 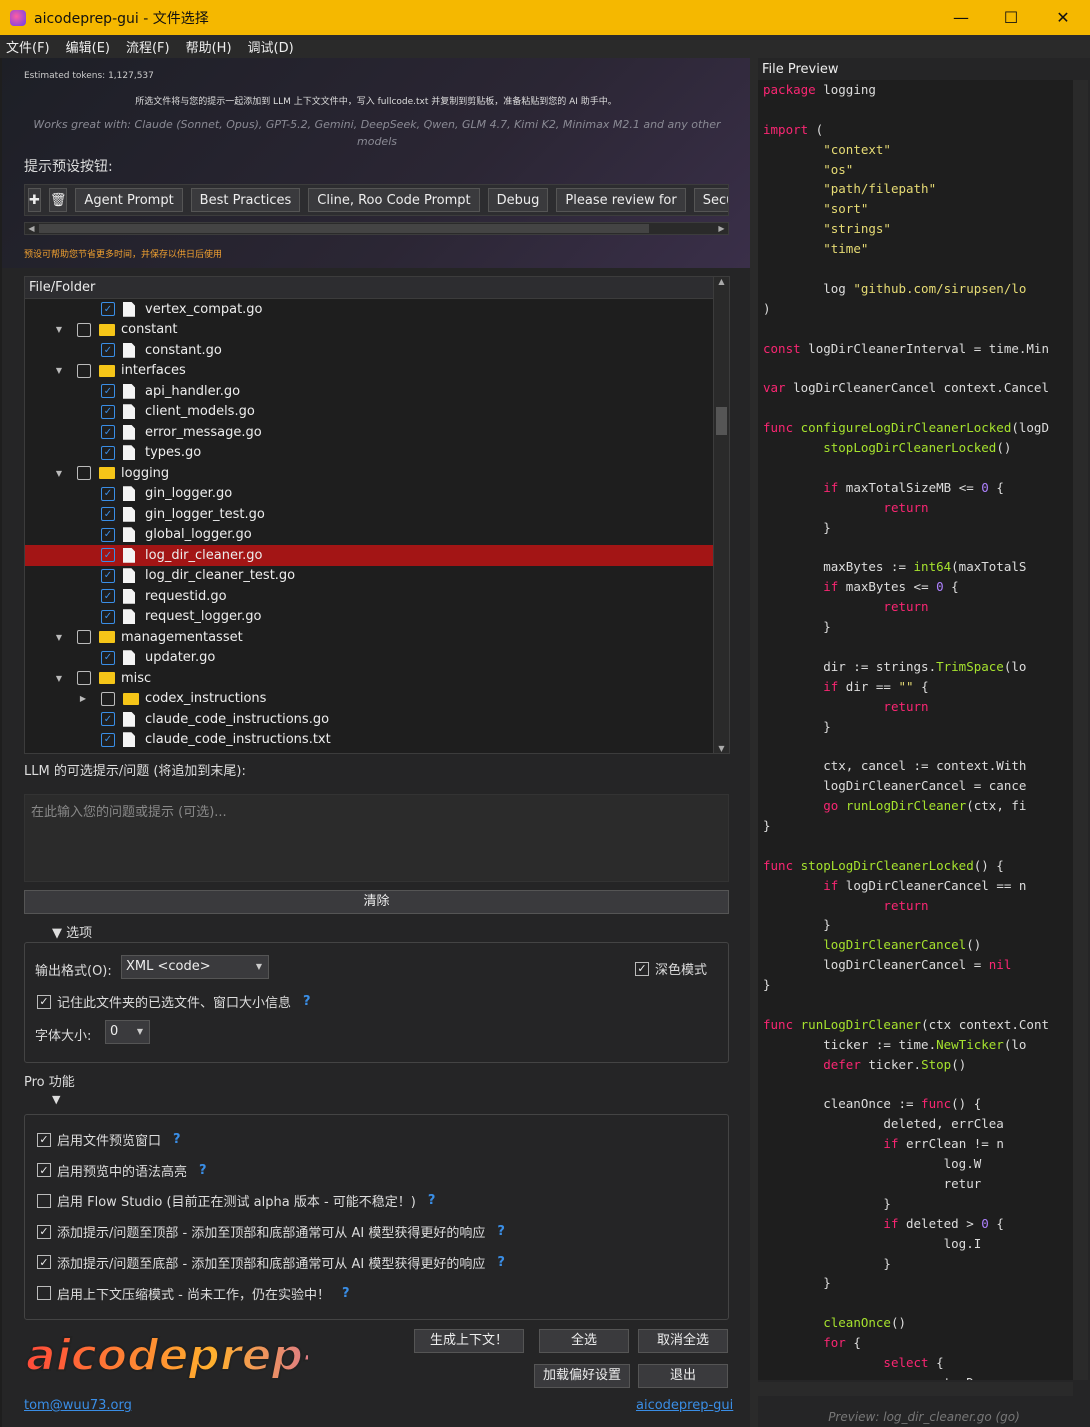 What do you see at coordinates (377, 699) in the screenshot?
I see `tree-row: ▶ codex_instructions` at bounding box center [377, 699].